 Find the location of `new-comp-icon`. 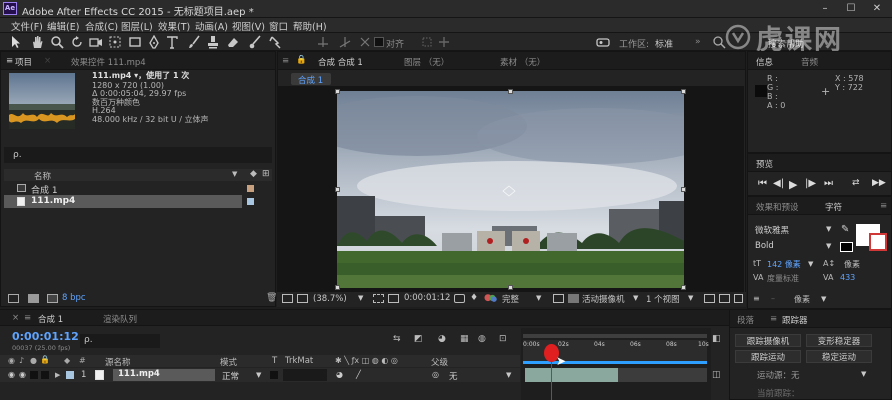

new-comp-icon is located at coordinates (52, 298).